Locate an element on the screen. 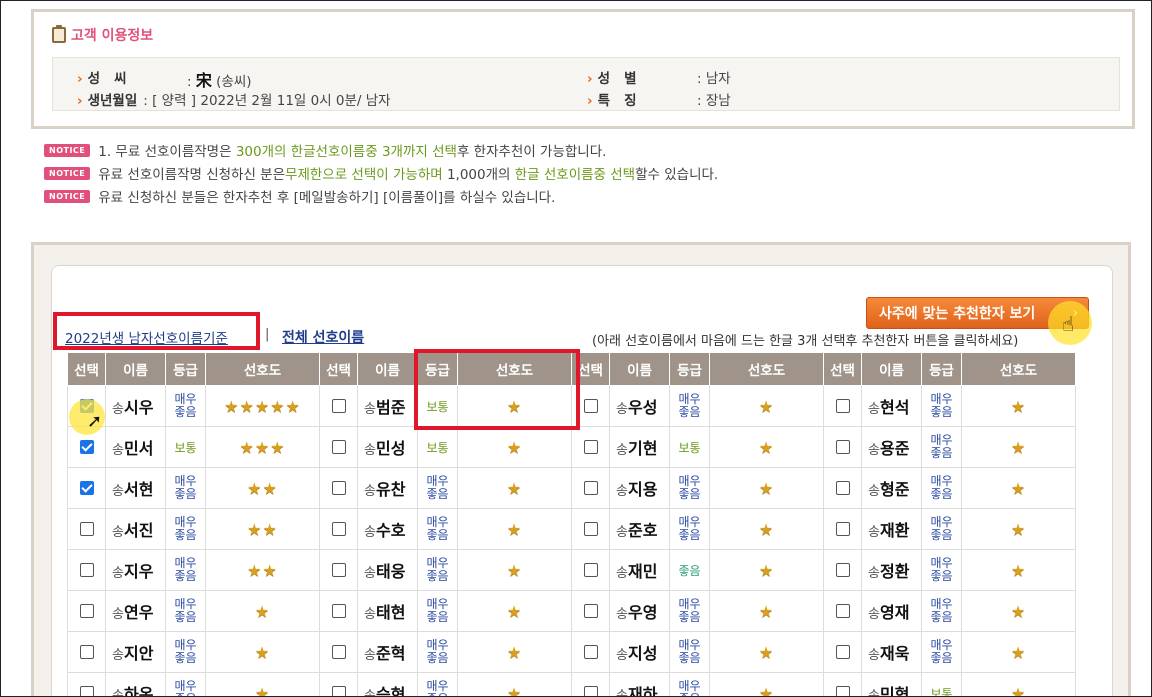 The width and height of the screenshot is (1152, 697). notice-2-a: 유료 선호이름작명 신청하신 분은 is located at coordinates (192, 175).